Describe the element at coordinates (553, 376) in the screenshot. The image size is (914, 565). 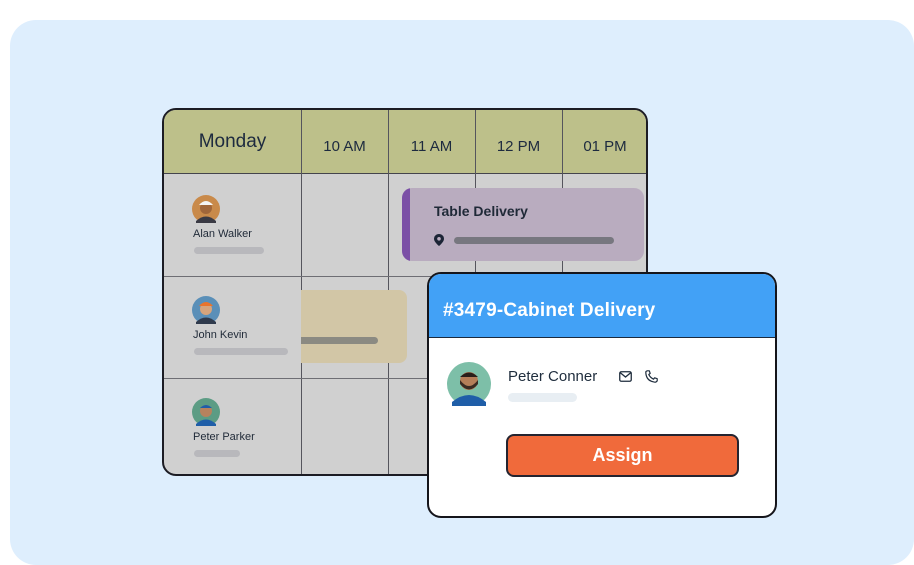
I see `assignee-name: Peter Conner` at that location.